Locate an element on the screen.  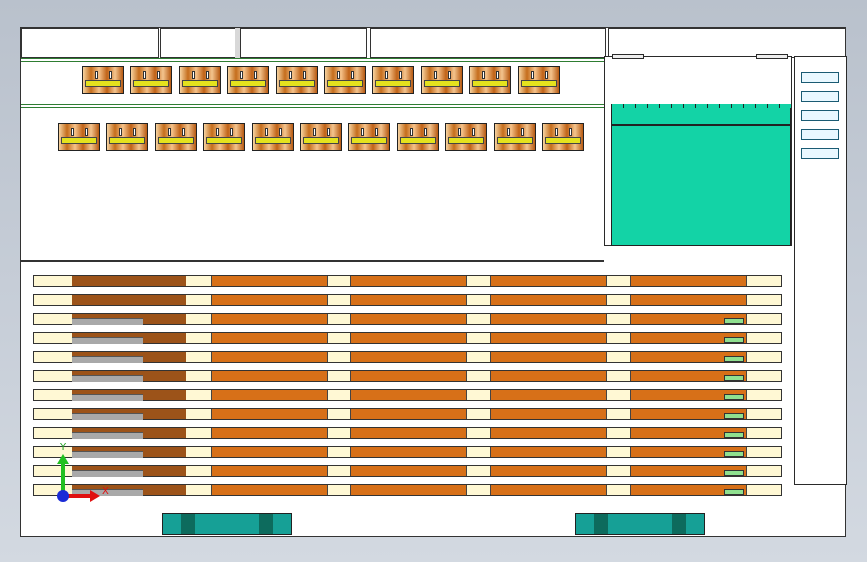
footing-right is located at coordinates (640, 524).